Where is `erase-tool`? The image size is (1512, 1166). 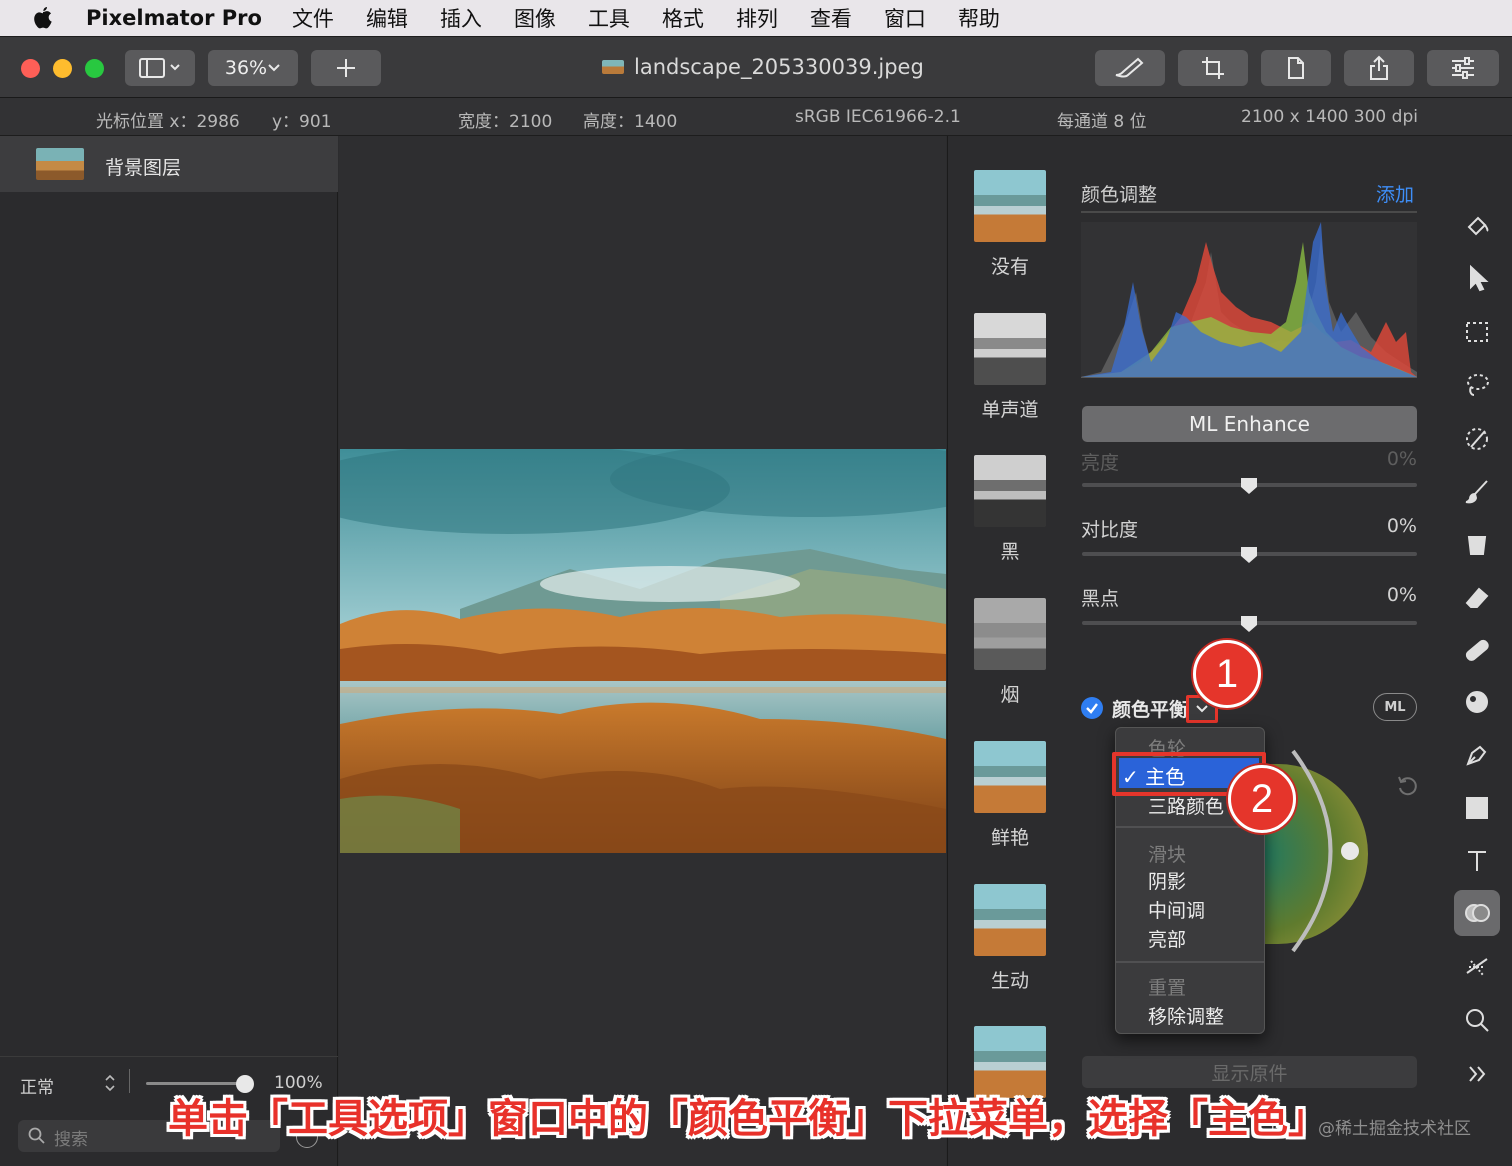 erase-tool is located at coordinates (1477, 597).